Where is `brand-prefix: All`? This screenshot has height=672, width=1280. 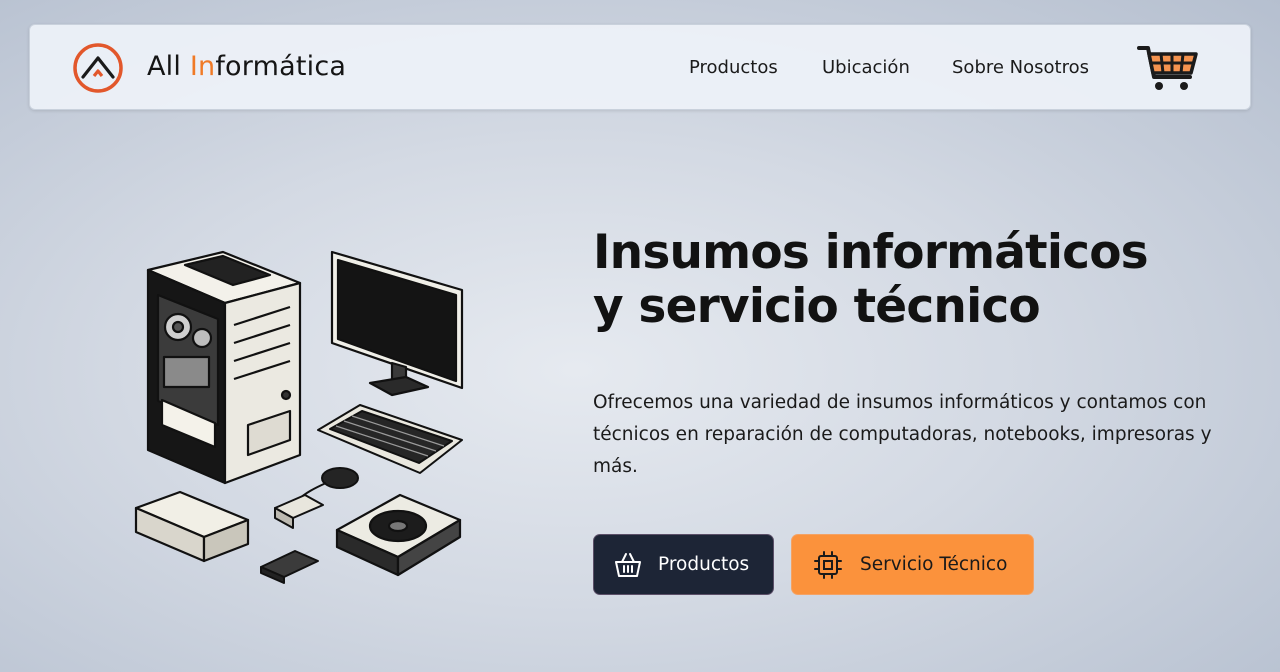
brand-prefix: All is located at coordinates (168, 66).